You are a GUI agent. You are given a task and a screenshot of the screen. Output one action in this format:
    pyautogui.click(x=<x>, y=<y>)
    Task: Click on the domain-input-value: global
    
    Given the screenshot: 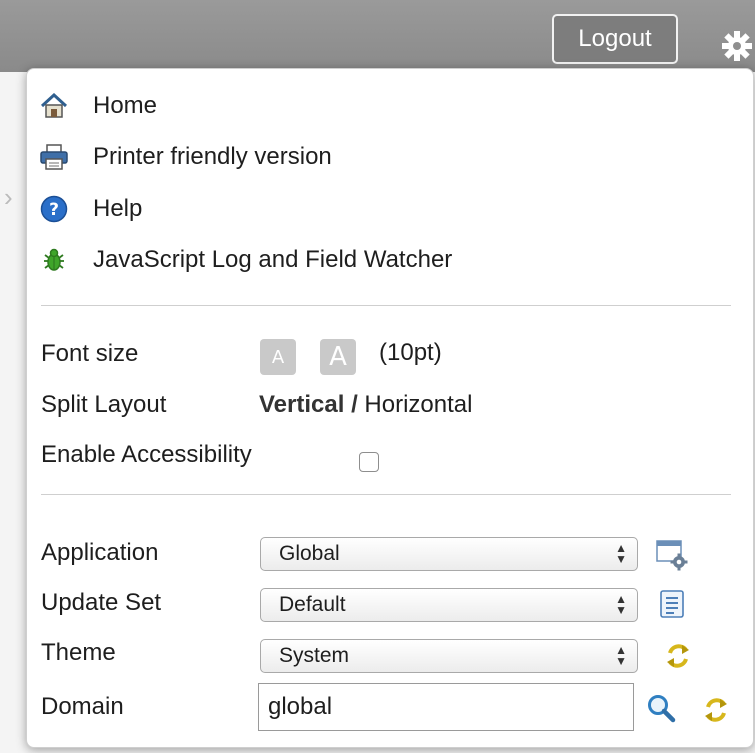 What is the action you would take?
    pyautogui.click(x=300, y=706)
    